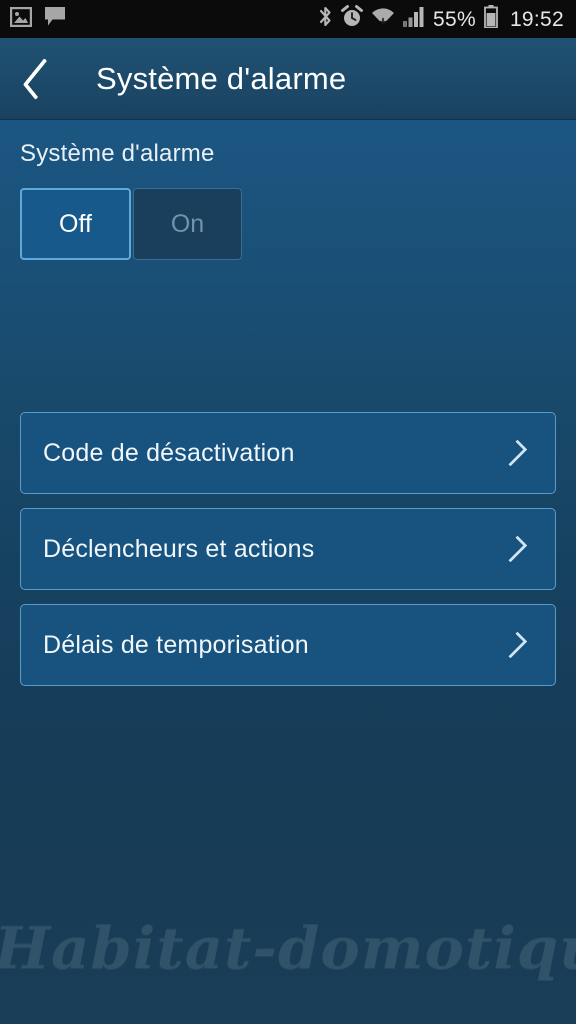 The height and width of the screenshot is (1024, 576). Describe the element at coordinates (221, 78) in the screenshot. I see `page-title: Système d'alarme` at that location.